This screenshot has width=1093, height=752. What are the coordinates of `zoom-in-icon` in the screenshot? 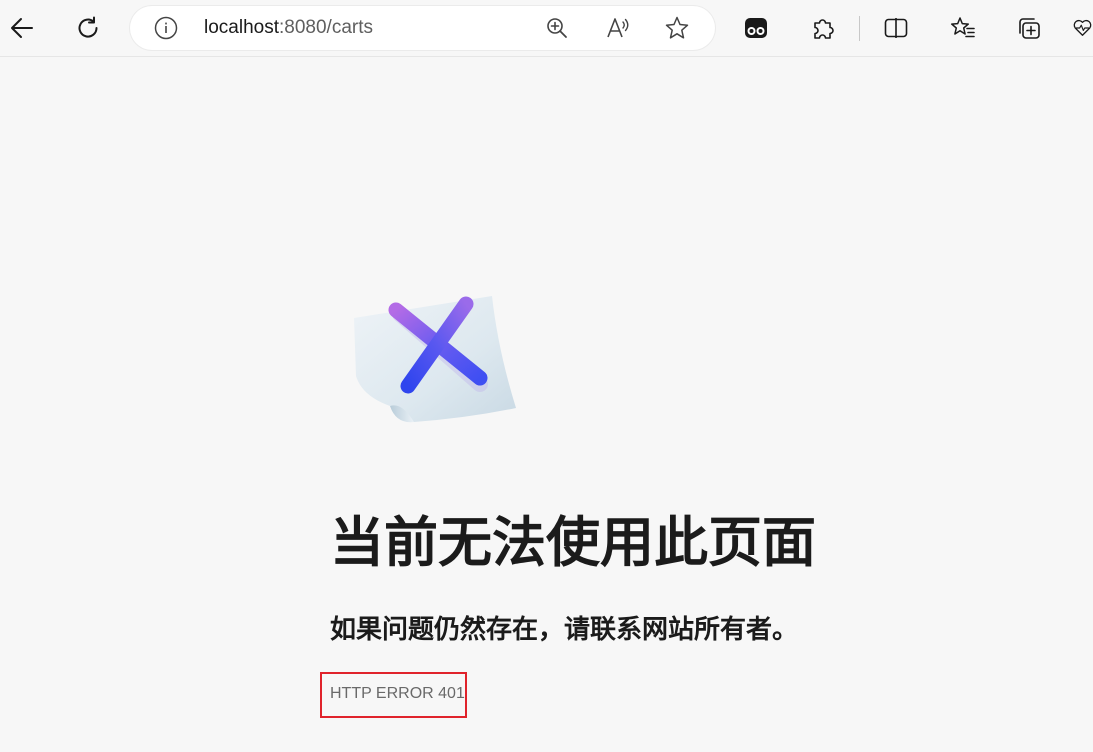 It's located at (557, 28).